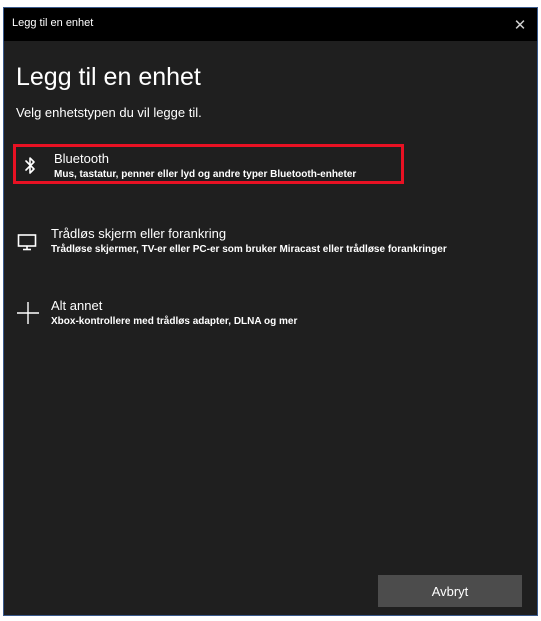 This screenshot has height=621, width=541. Describe the element at coordinates (81, 158) in the screenshot. I see `option-bluetooth-title: Bluetooth` at that location.